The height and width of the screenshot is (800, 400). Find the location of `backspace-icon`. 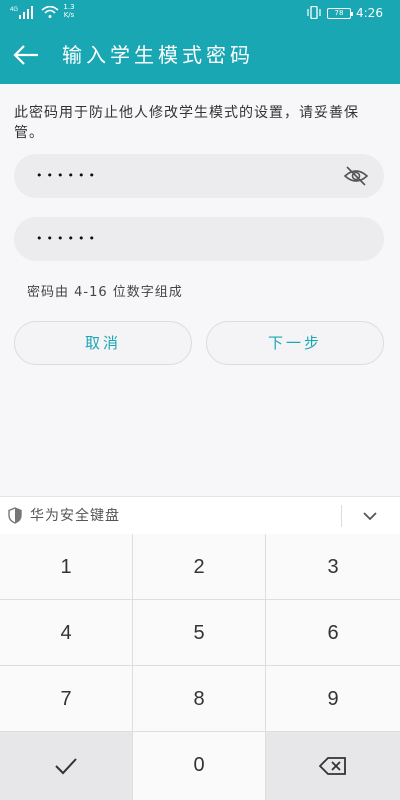

backspace-icon is located at coordinates (332, 765).